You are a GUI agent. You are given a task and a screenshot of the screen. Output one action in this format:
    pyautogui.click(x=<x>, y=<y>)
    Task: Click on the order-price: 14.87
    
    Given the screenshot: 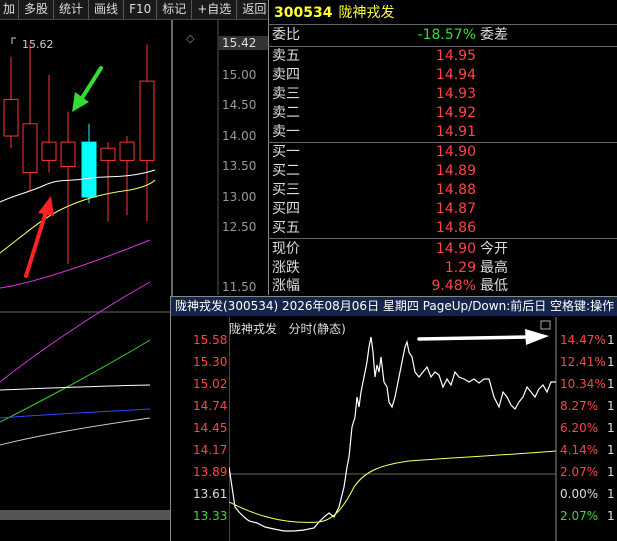 What is the action you would take?
    pyautogui.click(x=455, y=209)
    